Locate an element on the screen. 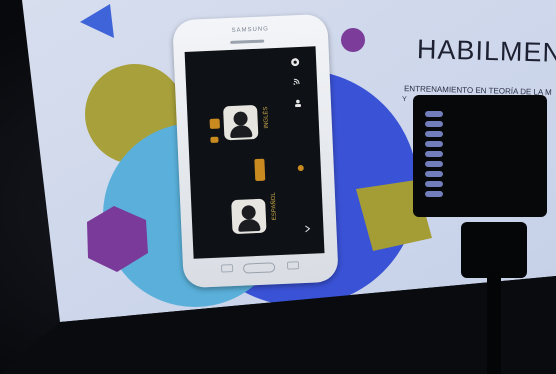 The width and height of the screenshot is (556, 374). phone-screen: INGLÉS ESPAÑOL is located at coordinates (254, 152).